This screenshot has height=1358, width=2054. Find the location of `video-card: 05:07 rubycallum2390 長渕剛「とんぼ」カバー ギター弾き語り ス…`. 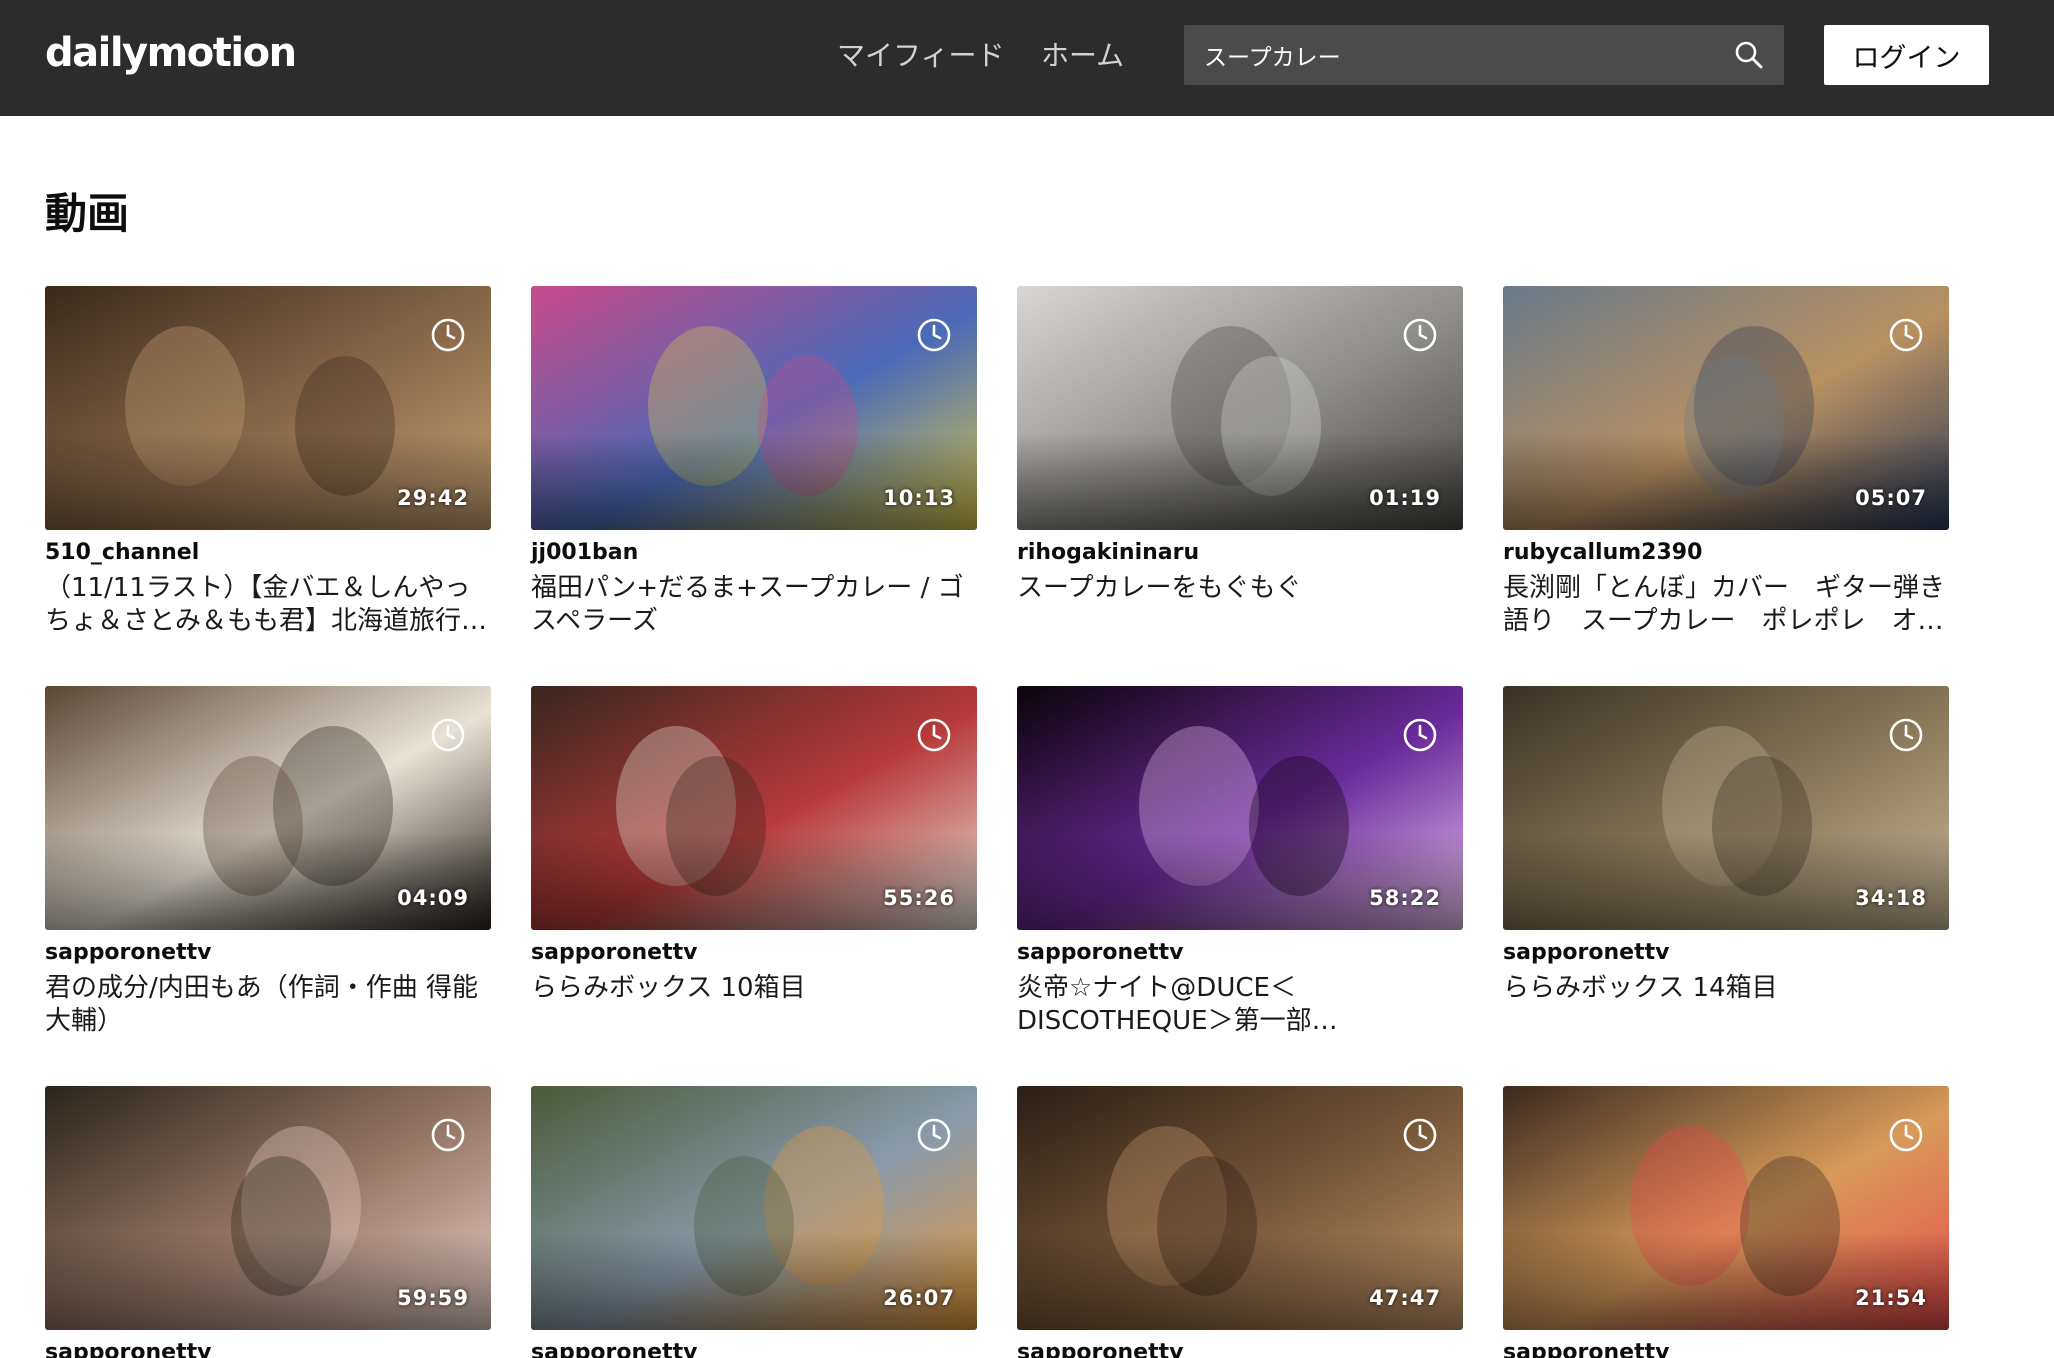

video-card: 05:07 rubycallum2390 長渕剛「とんぼ」カバー ギター弾き語り ス… is located at coordinates (1726, 462).